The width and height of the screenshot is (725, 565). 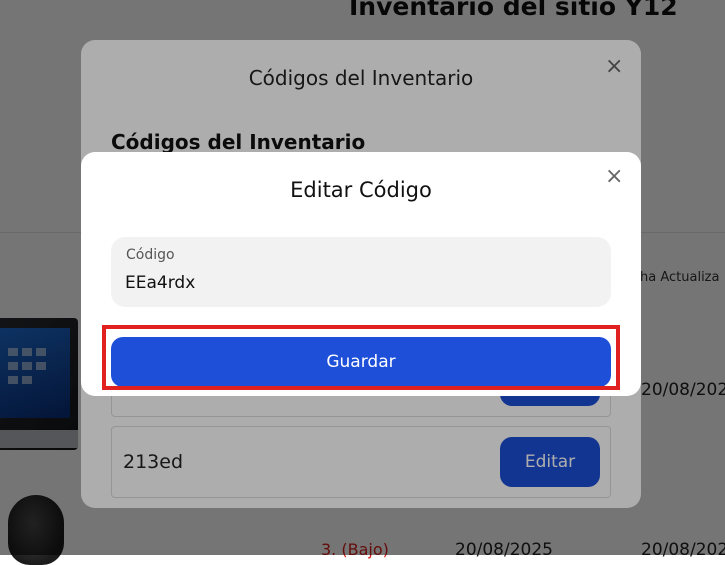 I want to click on edit-modal-title: Editar Código, so click(x=361, y=190).